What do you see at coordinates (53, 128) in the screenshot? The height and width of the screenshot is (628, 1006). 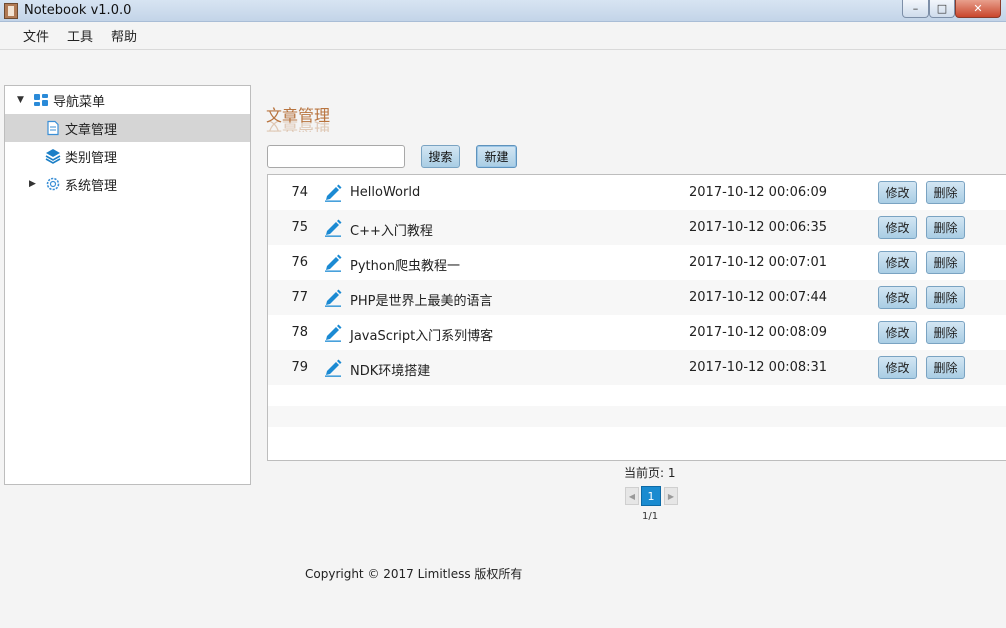 I see `document-icon` at bounding box center [53, 128].